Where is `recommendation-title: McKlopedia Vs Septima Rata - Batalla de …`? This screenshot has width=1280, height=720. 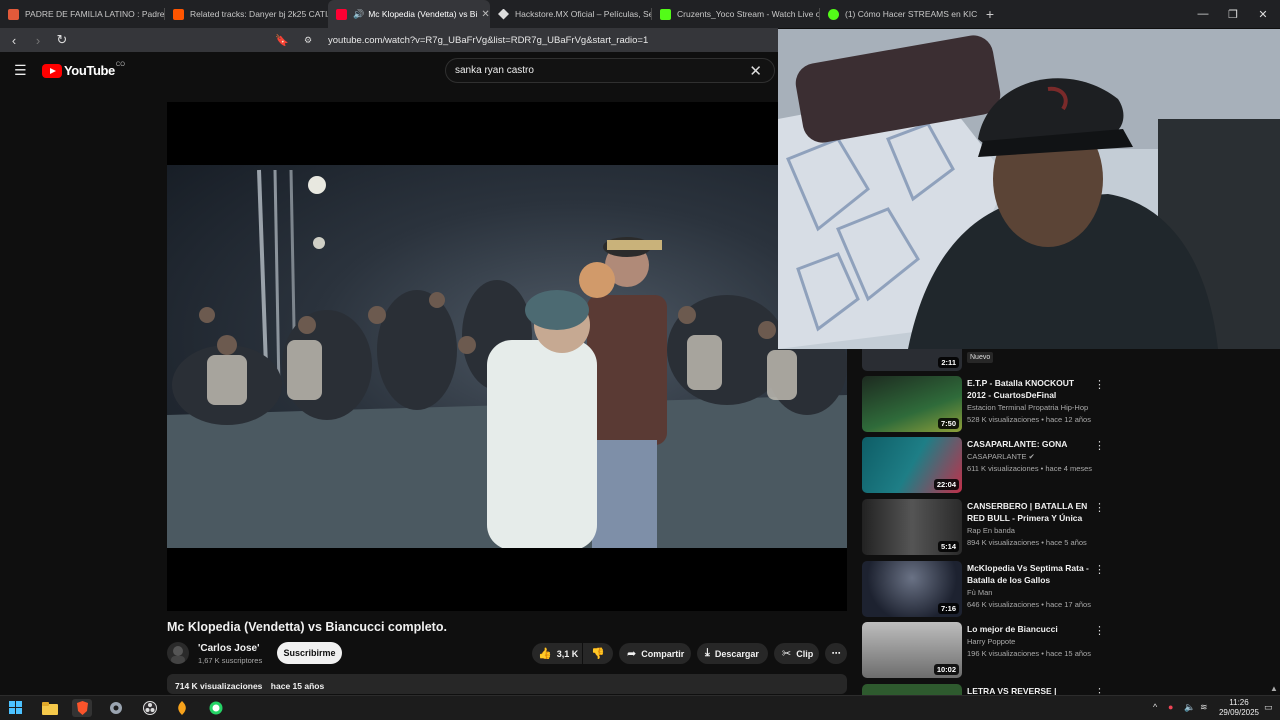
recommendation-title: McKlopedia Vs Septima Rata - Batalla de … is located at coordinates (1029, 574).